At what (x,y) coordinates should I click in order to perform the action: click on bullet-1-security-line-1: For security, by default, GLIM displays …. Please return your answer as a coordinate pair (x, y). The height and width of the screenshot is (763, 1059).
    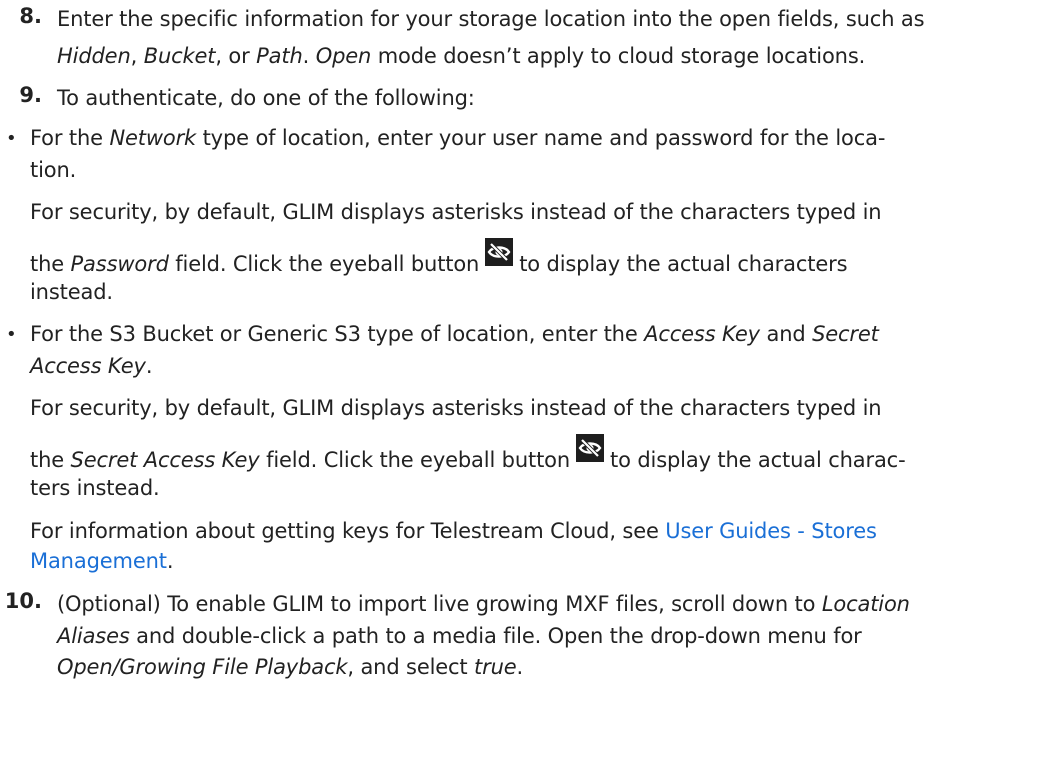
    Looking at the image, I should click on (456, 212).